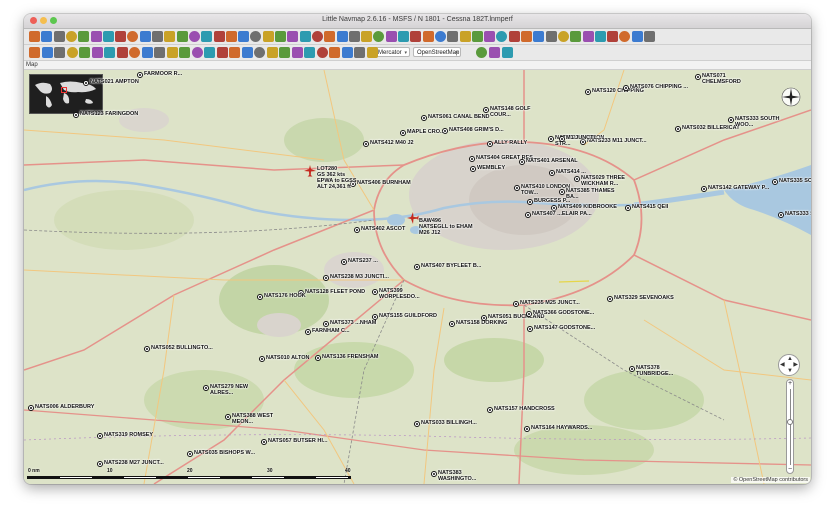  Describe the element at coordinates (789, 365) in the screenshot. I see `map-pan-control: ▲ ▼ ◀ ▶` at that location.